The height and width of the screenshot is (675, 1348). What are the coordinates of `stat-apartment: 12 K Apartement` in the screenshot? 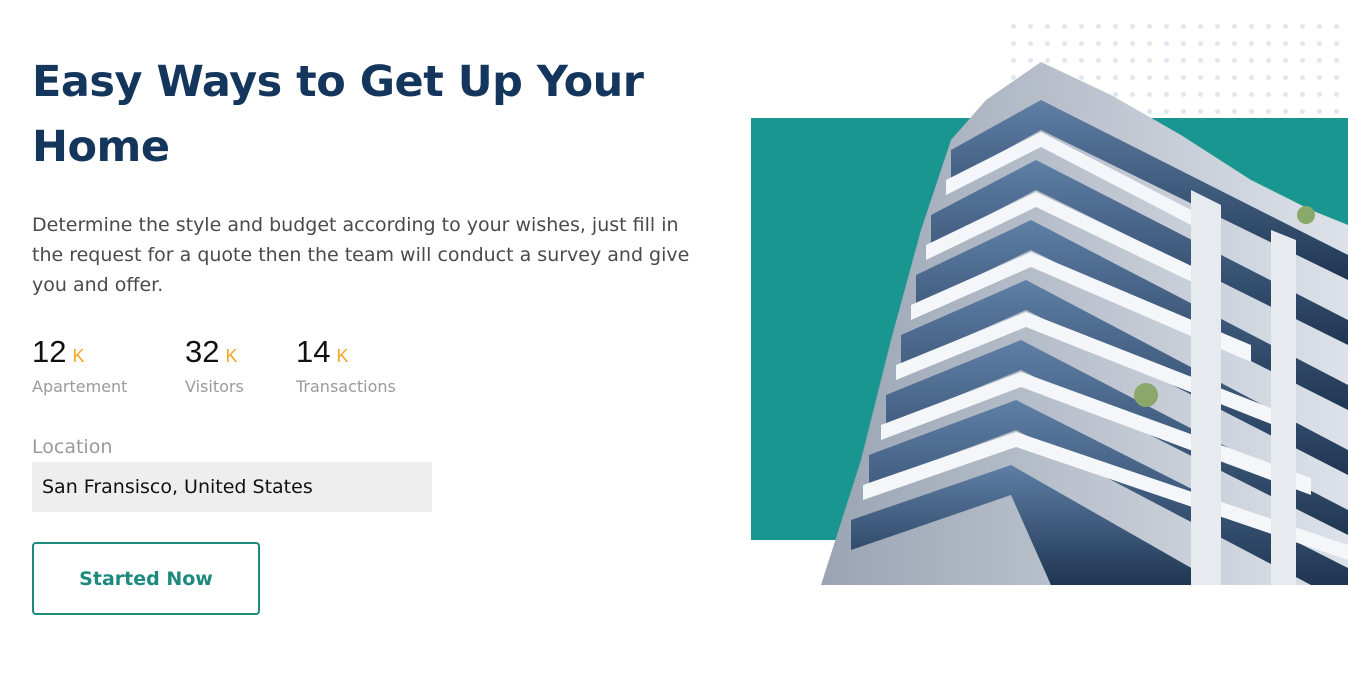 It's located at (79, 365).